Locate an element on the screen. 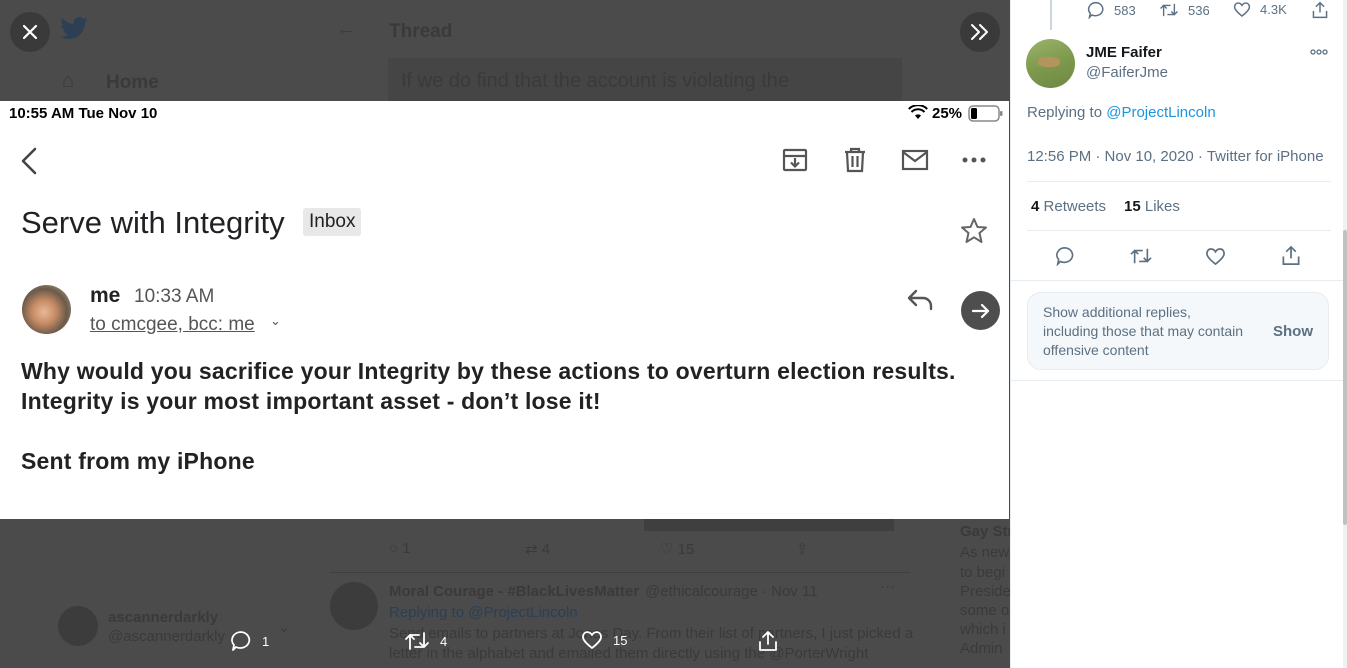 This screenshot has height=668, width=1347. archive-icon is located at coordinates (795, 160).